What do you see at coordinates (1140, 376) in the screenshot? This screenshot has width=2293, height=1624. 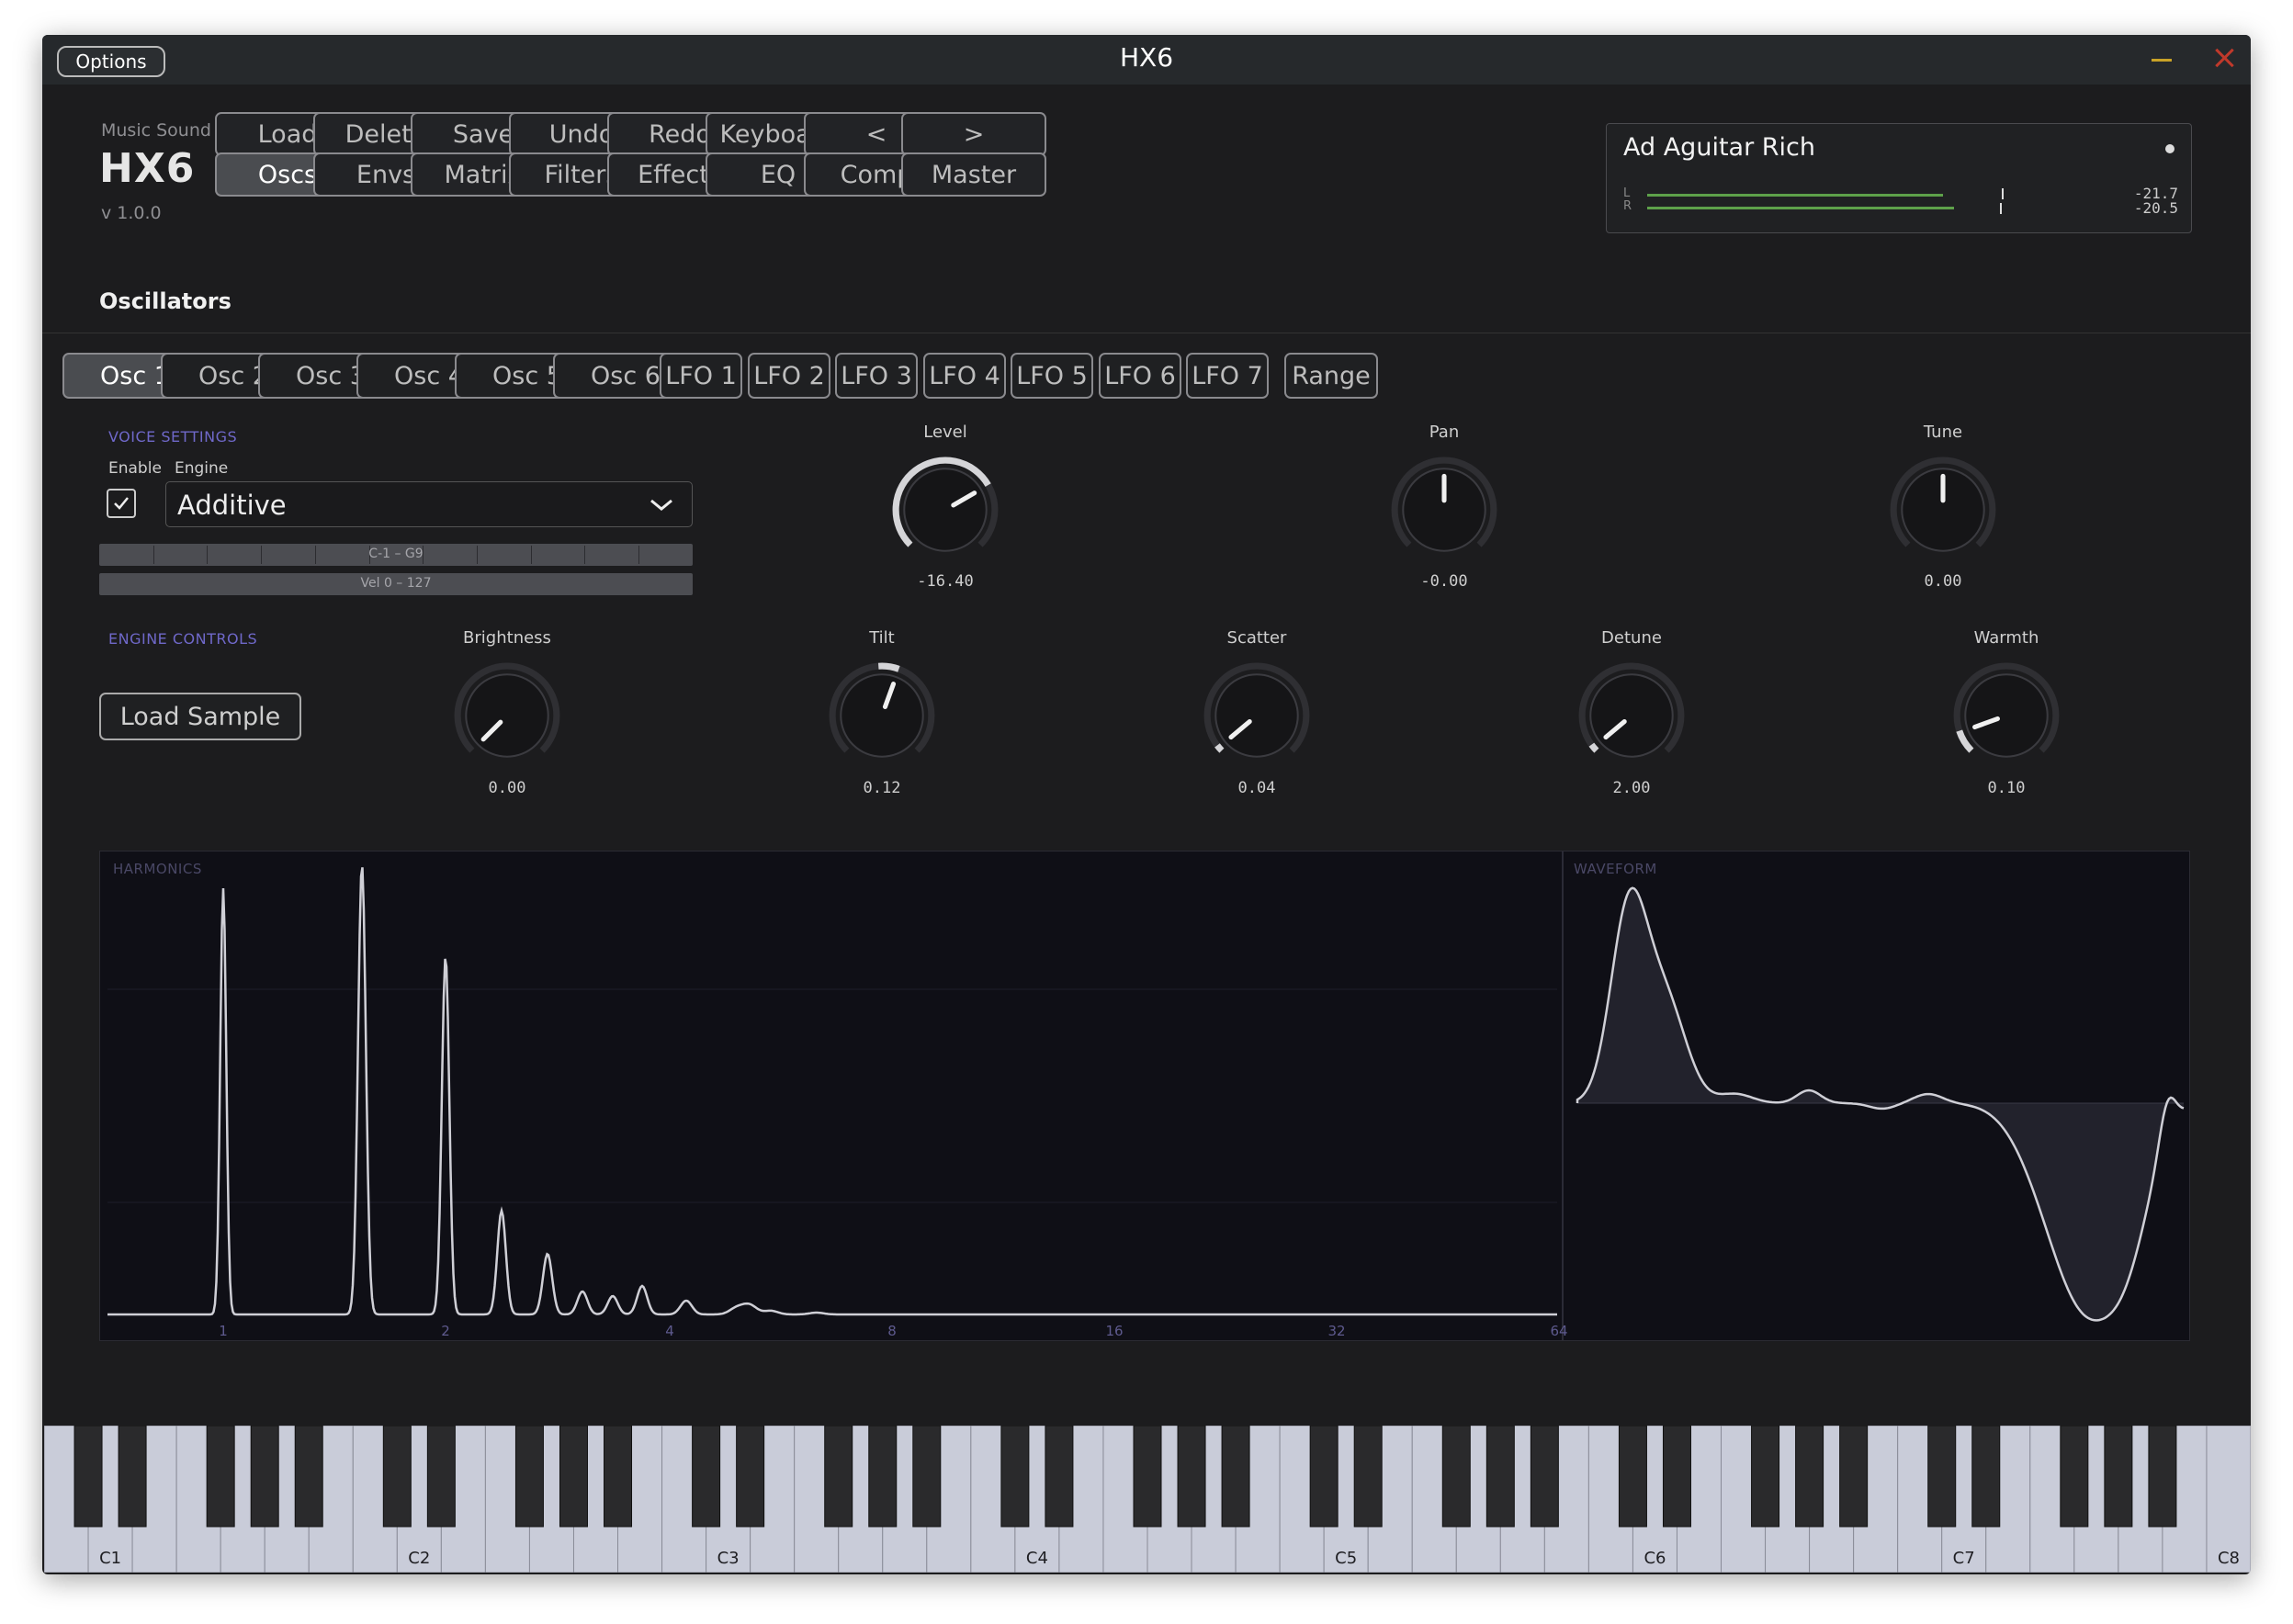 I see `tab-lfo-6: LFO 6` at bounding box center [1140, 376].